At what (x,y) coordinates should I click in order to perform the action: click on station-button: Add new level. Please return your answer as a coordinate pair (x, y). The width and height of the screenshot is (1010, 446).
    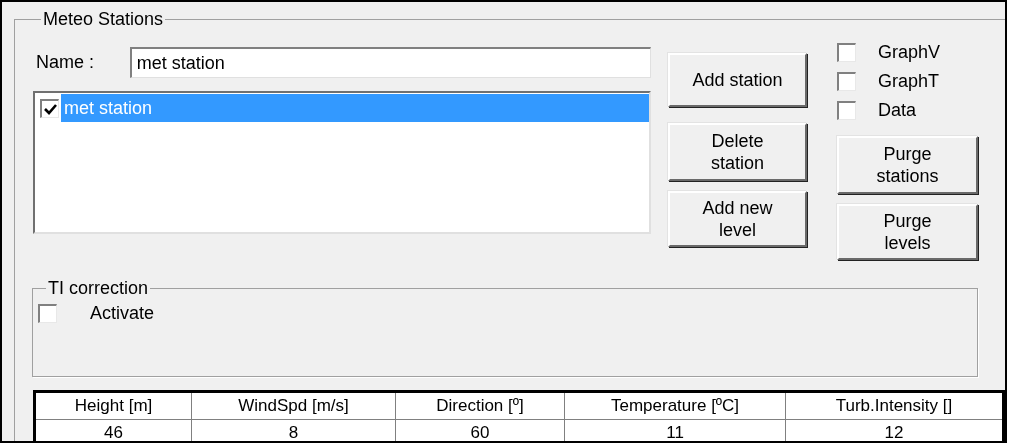
    Looking at the image, I should click on (737, 219).